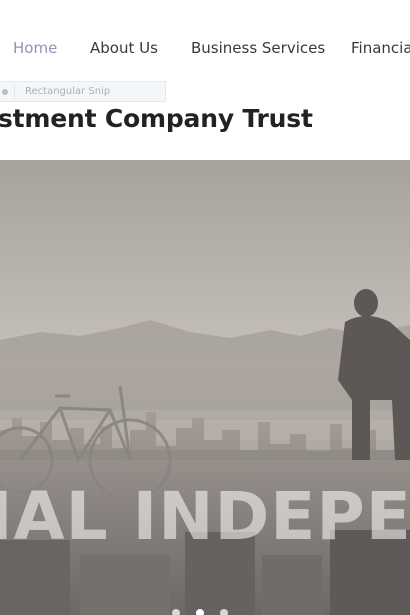 This screenshot has height=615, width=410. Describe the element at coordinates (156, 118) in the screenshot. I see `page-title: stment Company Trust` at that location.